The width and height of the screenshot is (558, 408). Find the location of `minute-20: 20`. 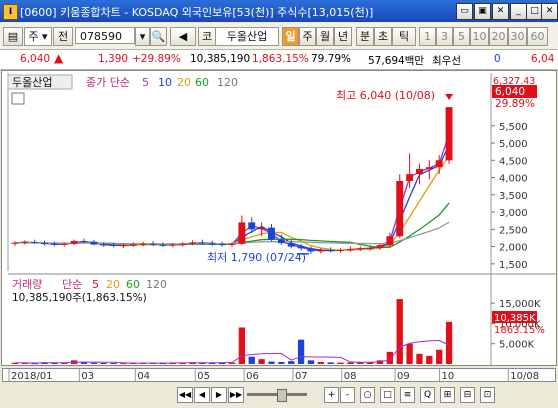

minute-20: 20 is located at coordinates (498, 36).